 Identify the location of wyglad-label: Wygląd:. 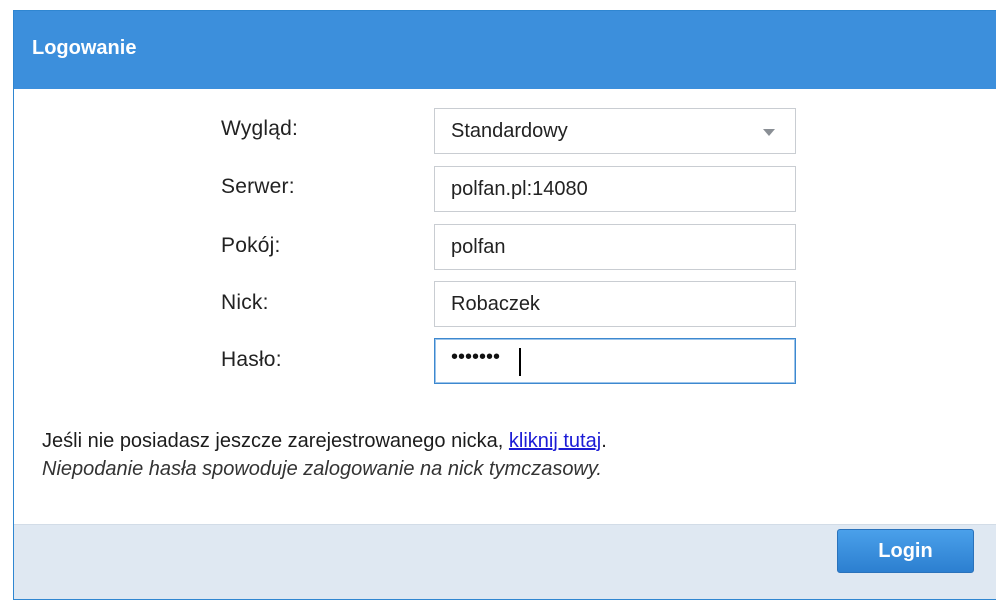
(260, 128).